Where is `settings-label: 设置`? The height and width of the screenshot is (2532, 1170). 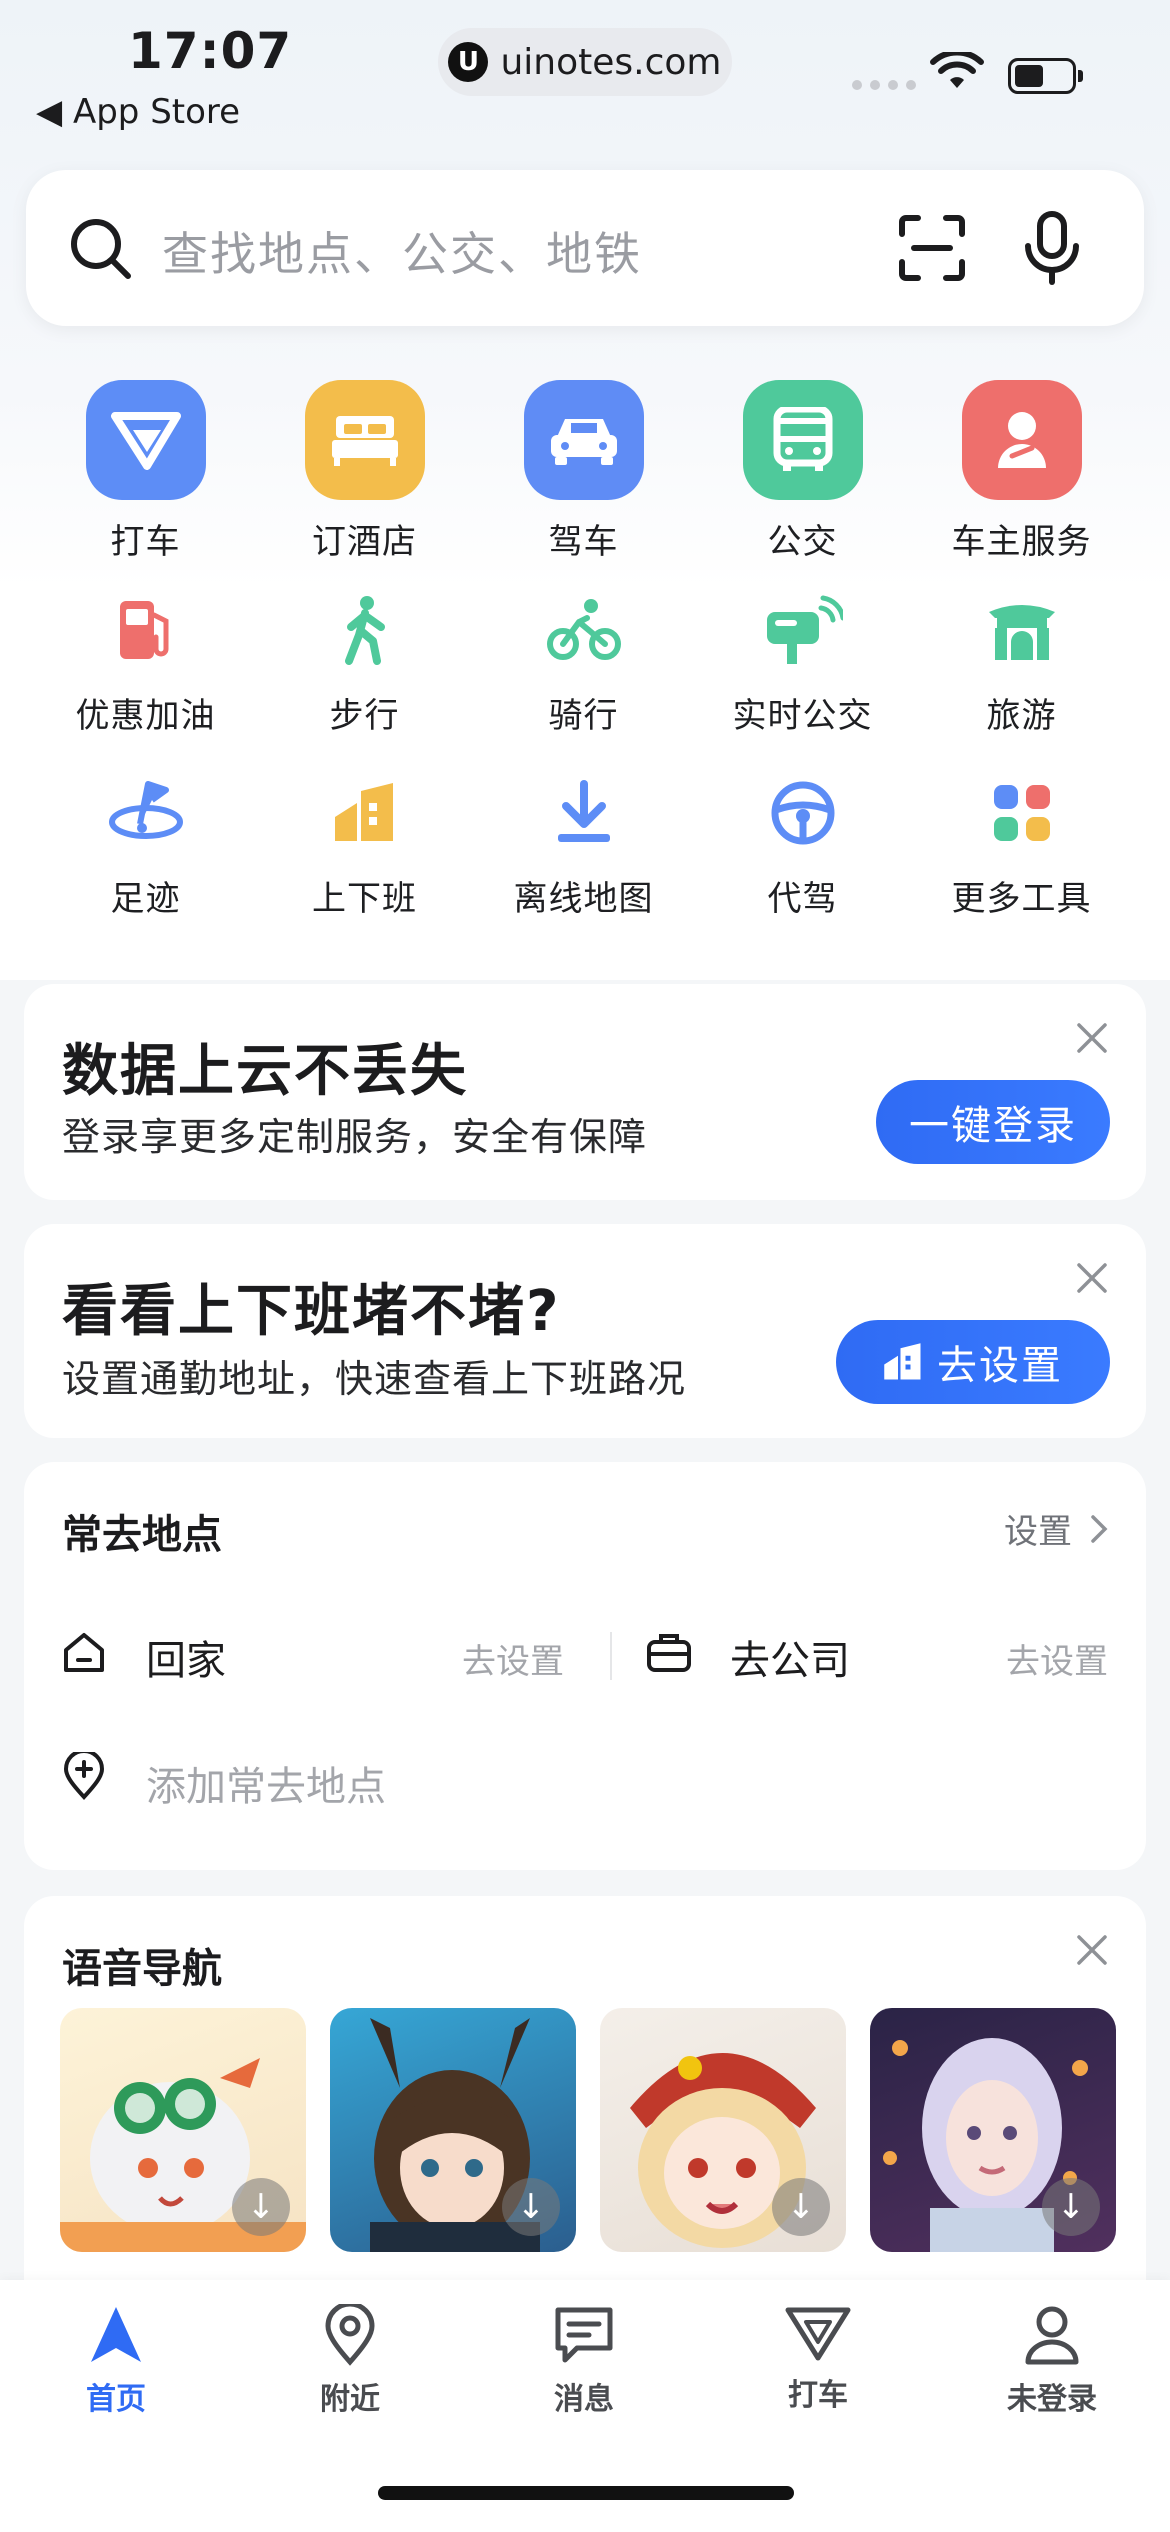
settings-label: 设置 is located at coordinates (1038, 1532).